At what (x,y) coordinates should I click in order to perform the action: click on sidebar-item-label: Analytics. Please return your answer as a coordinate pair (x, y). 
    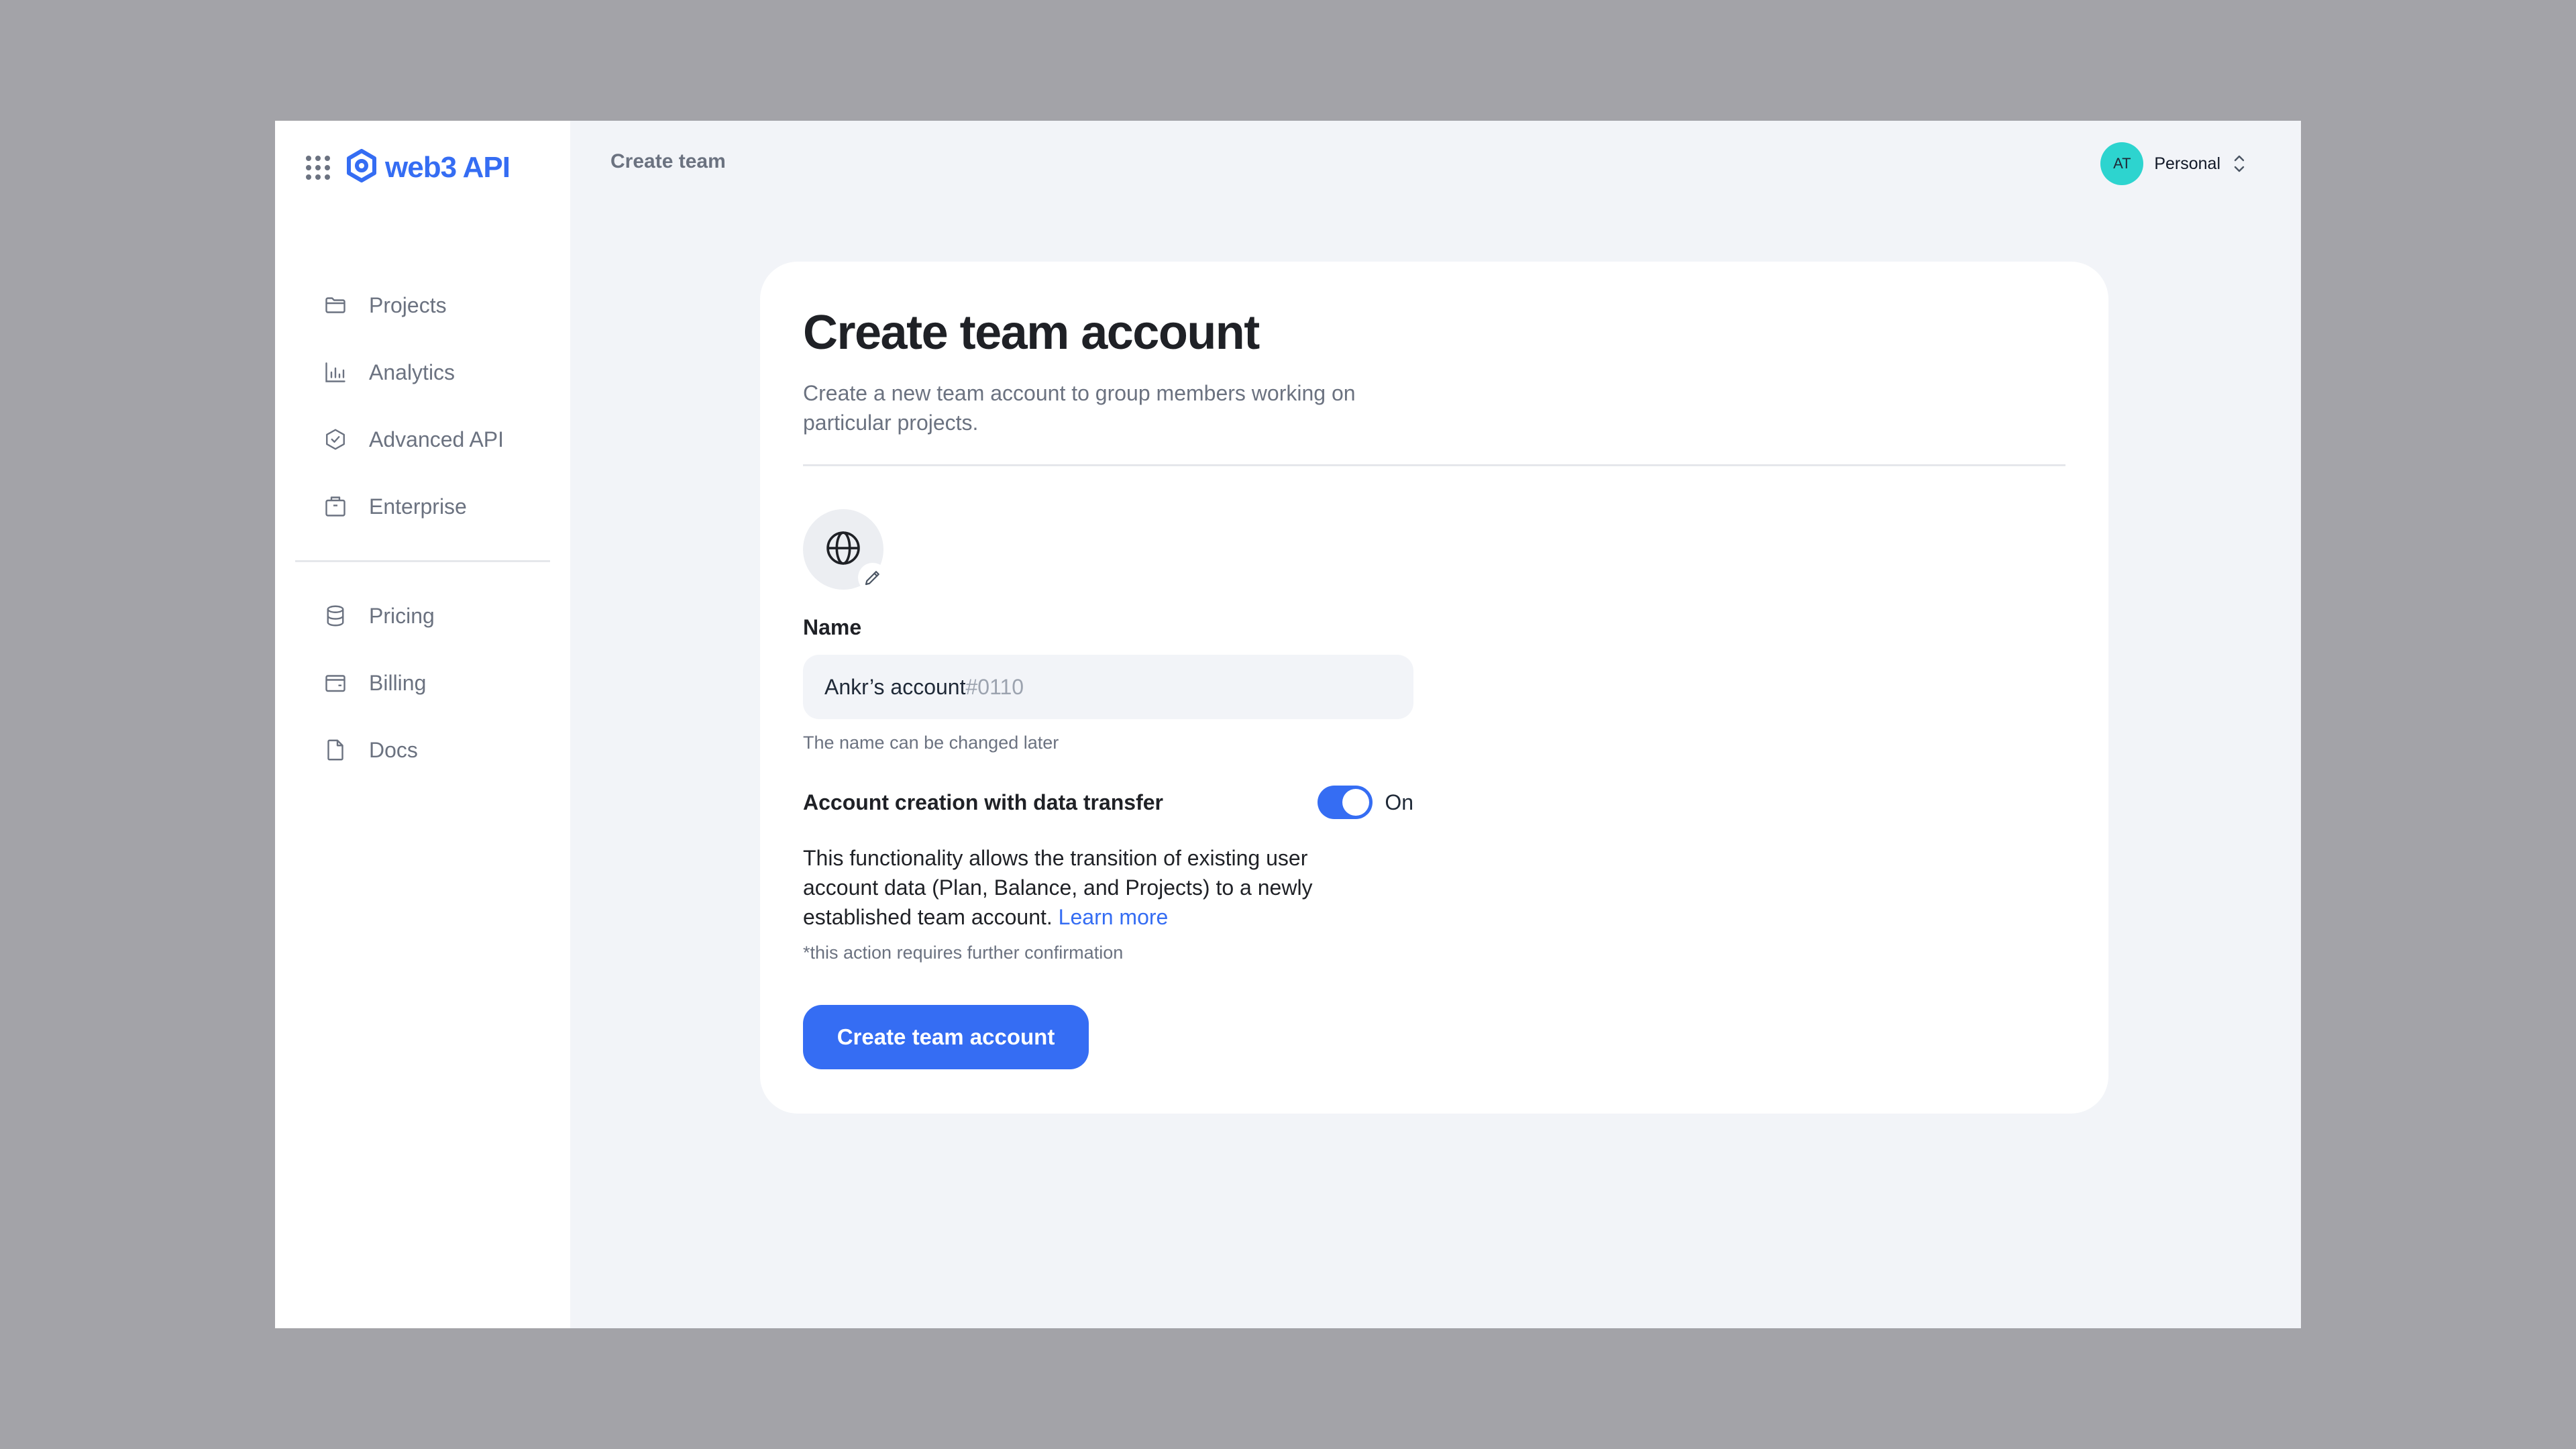
    Looking at the image, I should click on (412, 372).